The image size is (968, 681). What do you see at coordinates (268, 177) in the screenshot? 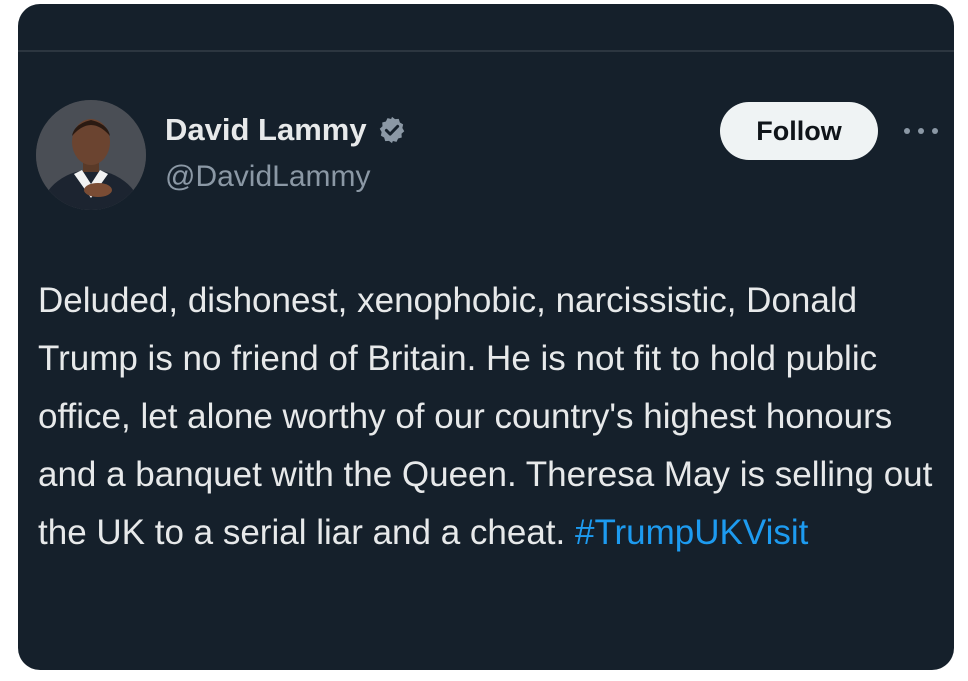
I see `author-handle: @DavidLammy` at bounding box center [268, 177].